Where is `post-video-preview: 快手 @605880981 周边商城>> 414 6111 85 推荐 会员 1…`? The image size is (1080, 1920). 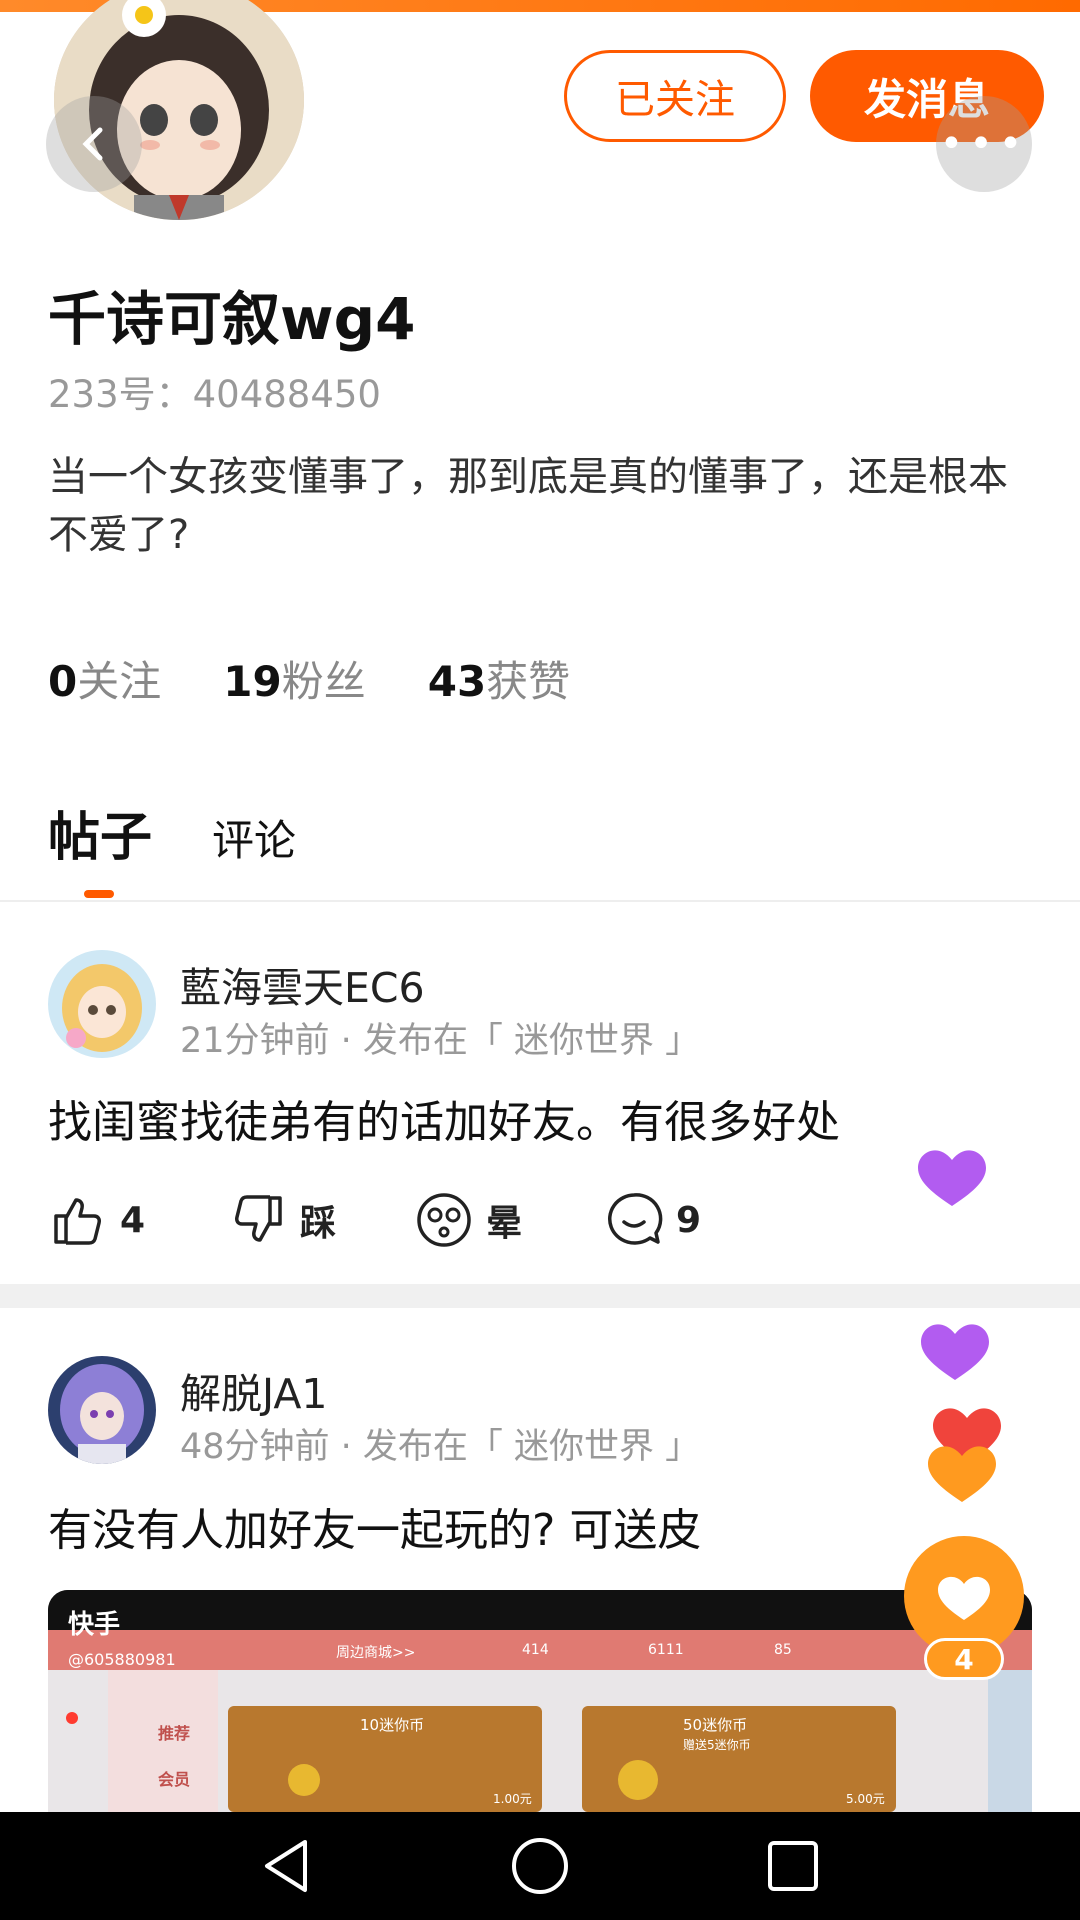 post-video-preview: 快手 @605880981 周边商城>> 414 6111 85 推荐 会员 1… is located at coordinates (540, 1701).